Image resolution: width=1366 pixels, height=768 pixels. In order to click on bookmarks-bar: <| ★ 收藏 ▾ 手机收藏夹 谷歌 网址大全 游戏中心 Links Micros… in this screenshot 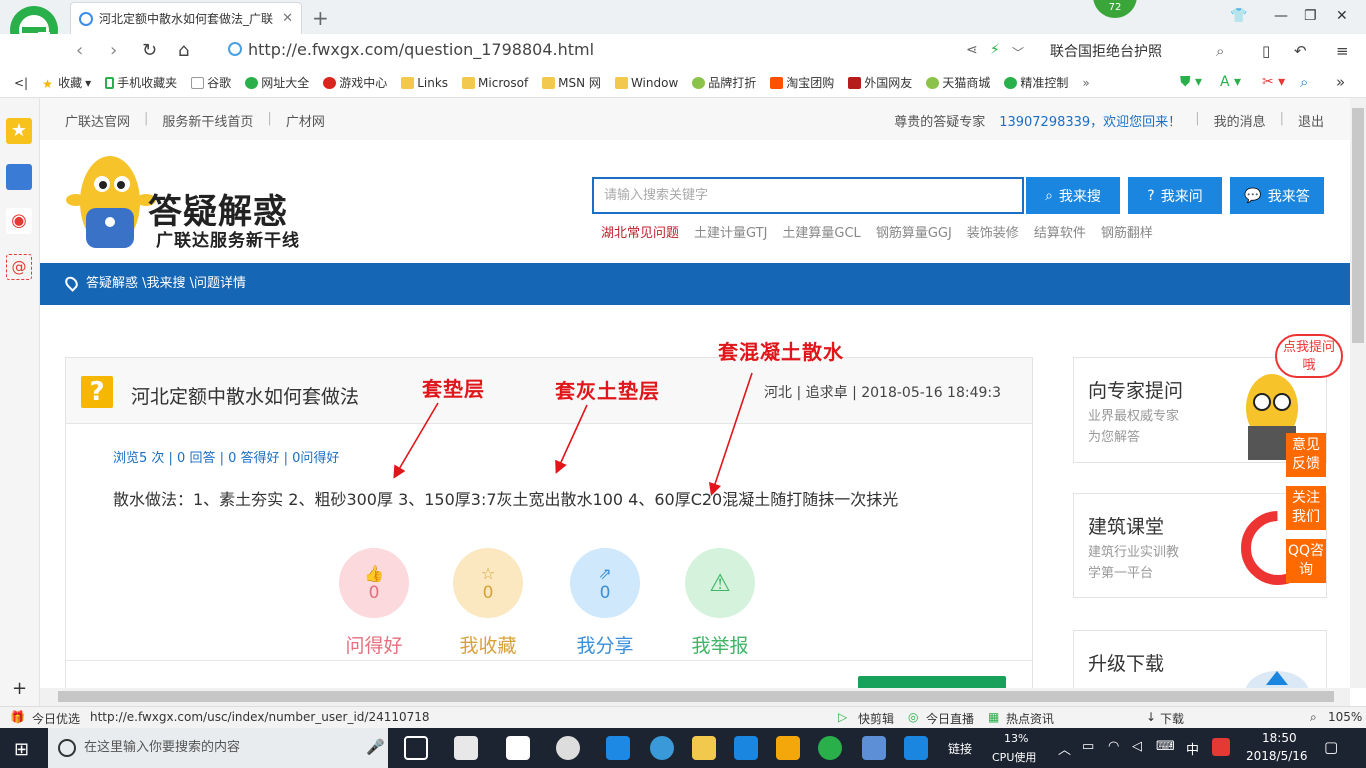, I will do `click(683, 83)`.